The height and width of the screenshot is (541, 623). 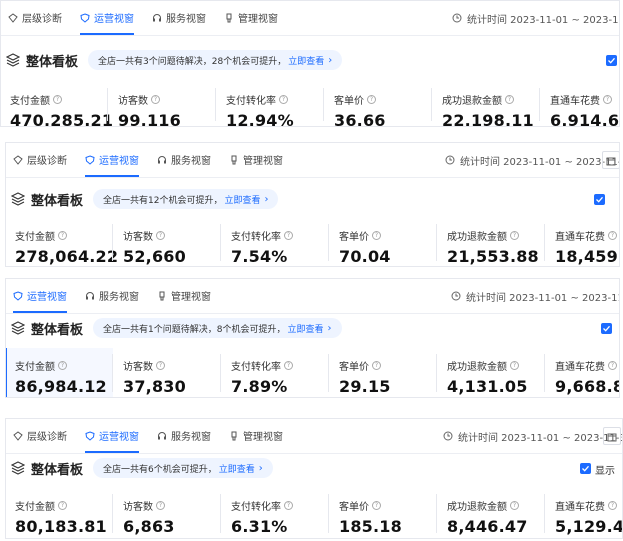 What do you see at coordinates (582, 242) in the screenshot?
I see `metric-card: 直通车花费? 18,459.19` at bounding box center [582, 242].